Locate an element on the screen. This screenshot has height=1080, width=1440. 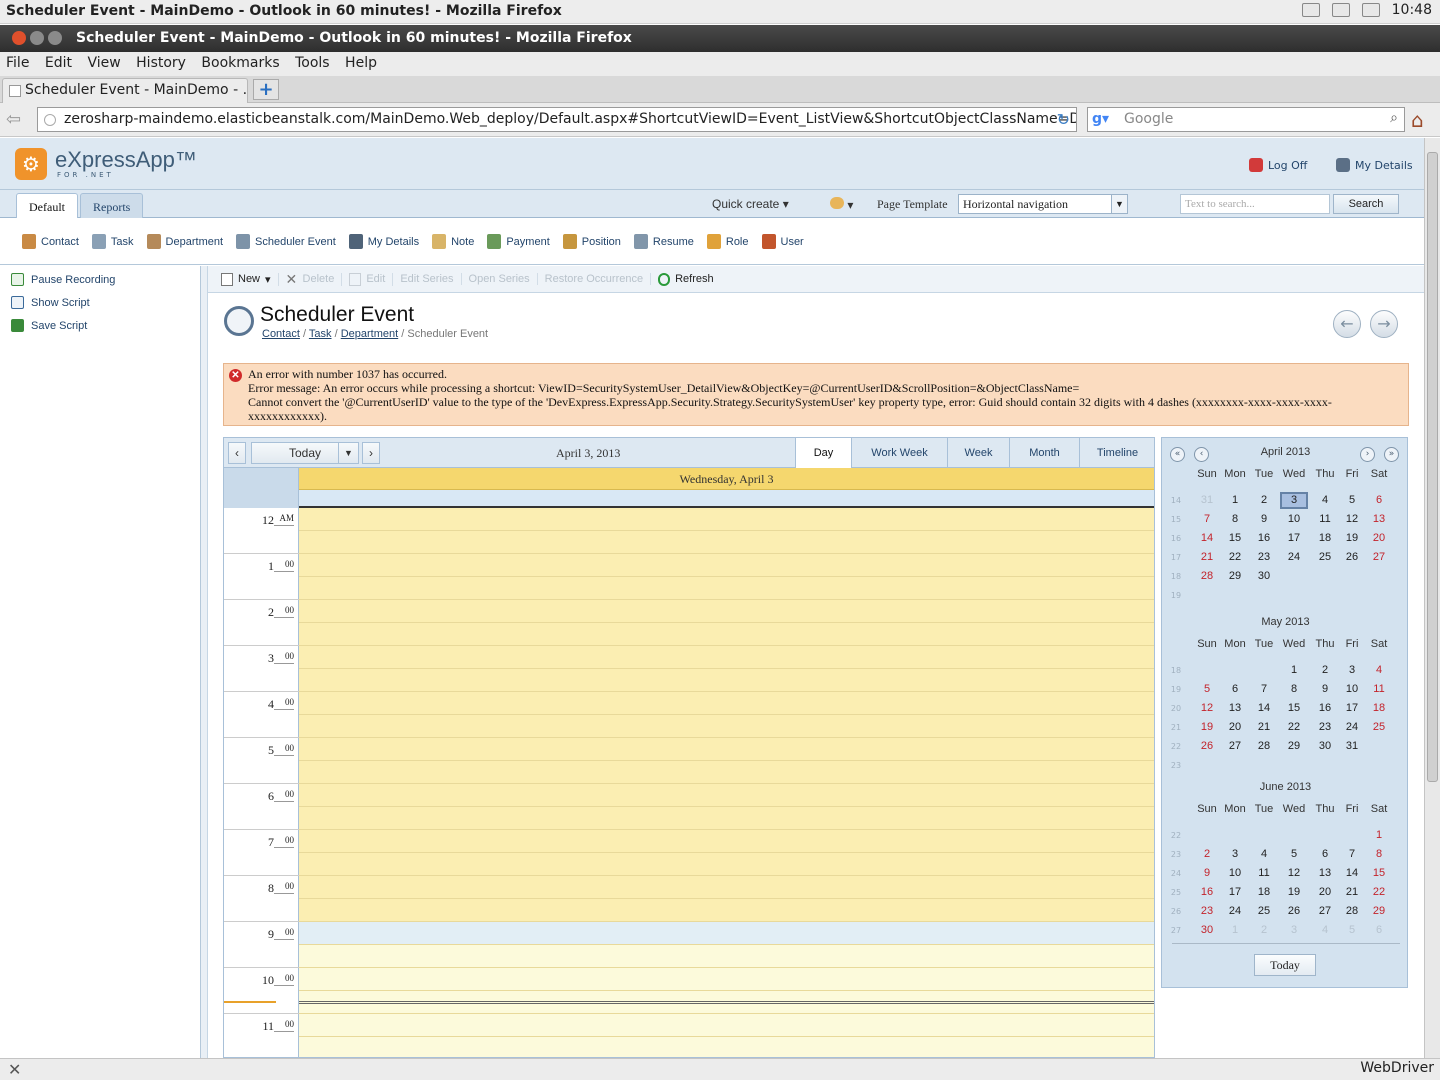
search-button: Search is located at coordinates (1366, 204).